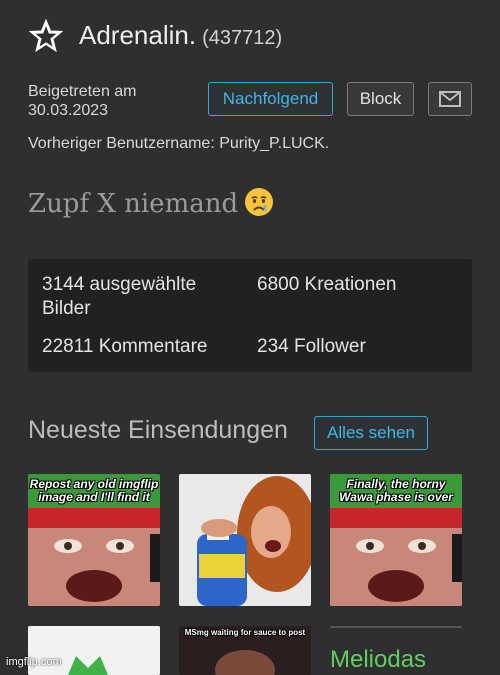  Describe the element at coordinates (259, 202) in the screenshot. I see `crying-face-emoji-icon` at that location.